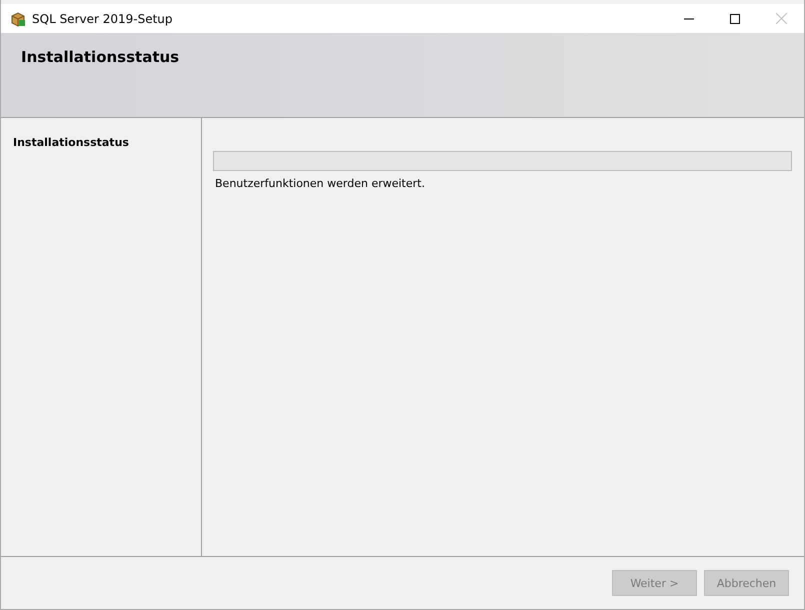  Describe the element at coordinates (18, 18) in the screenshot. I see `setup-box-icon` at that location.